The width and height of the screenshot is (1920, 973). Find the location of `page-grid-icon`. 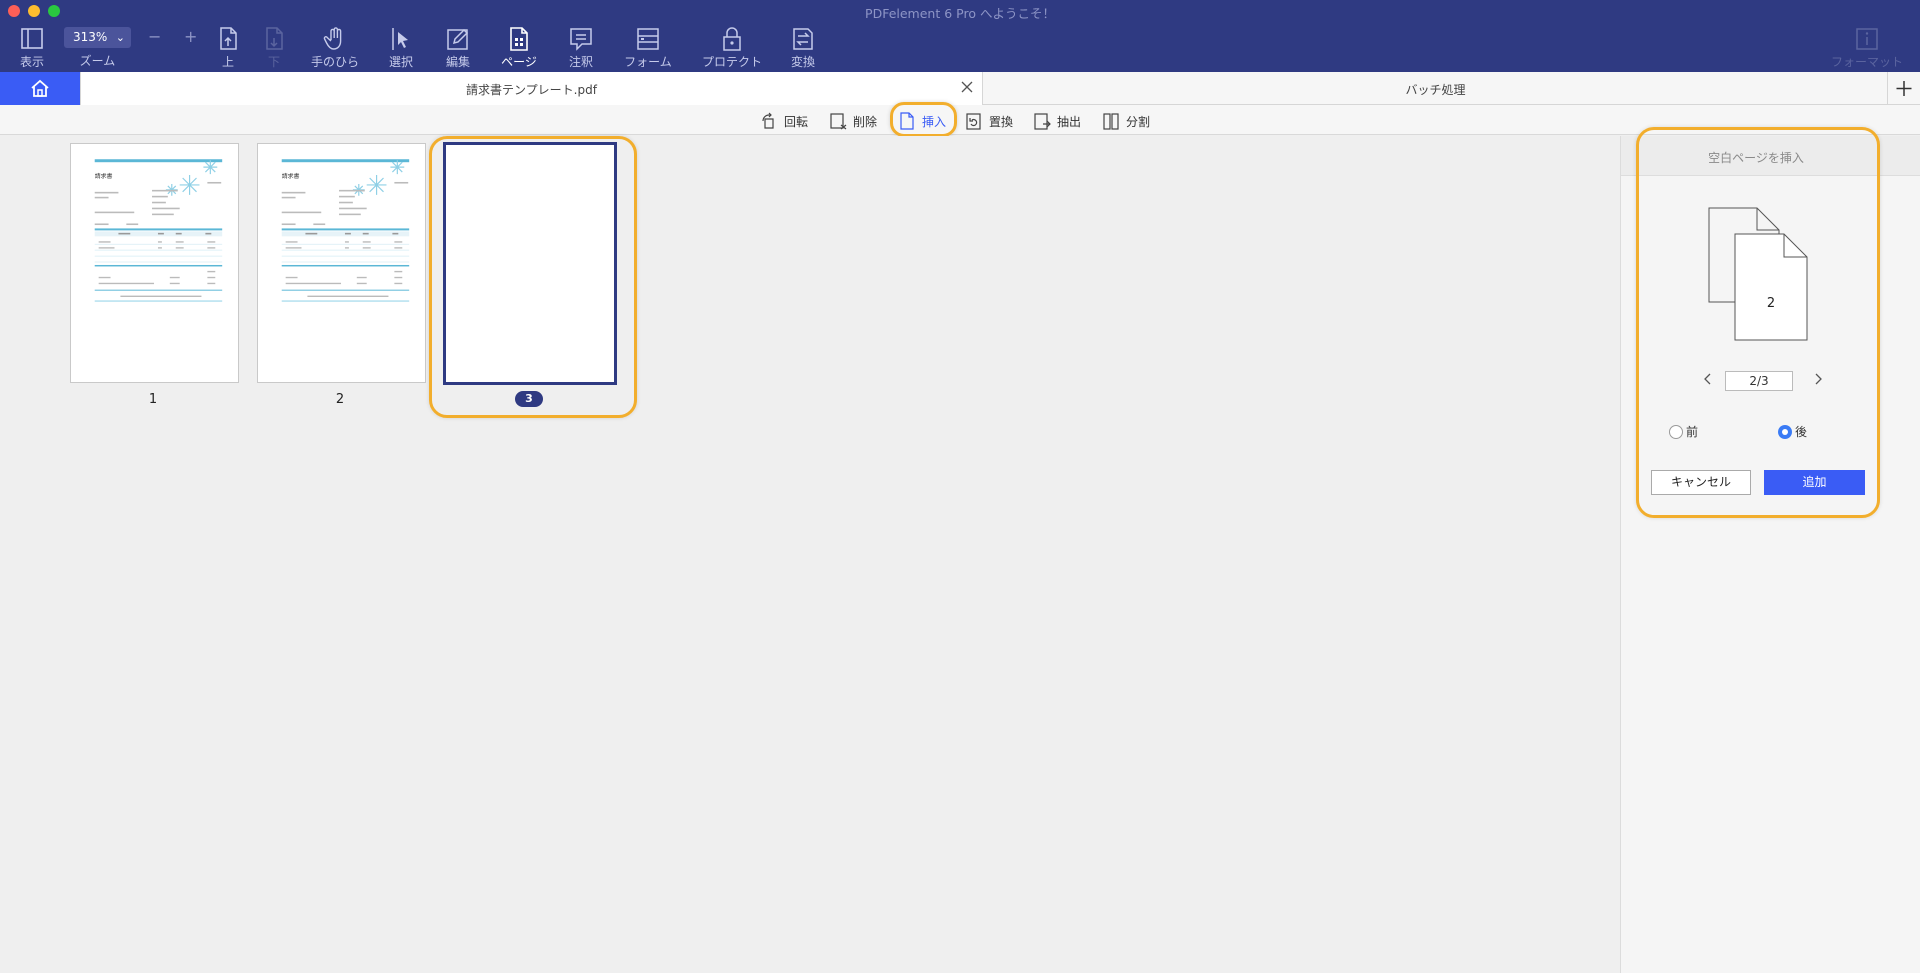

page-grid-icon is located at coordinates (519, 39).